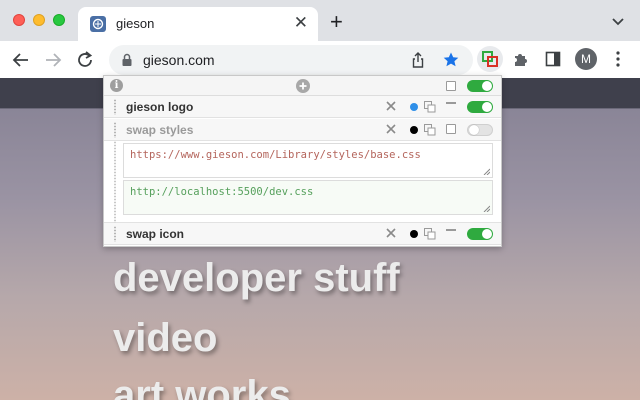 The width and height of the screenshot is (640, 400). What do you see at coordinates (222, 192) in the screenshot?
I see `to-url-text: http://localhost:5500/dev.css` at bounding box center [222, 192].